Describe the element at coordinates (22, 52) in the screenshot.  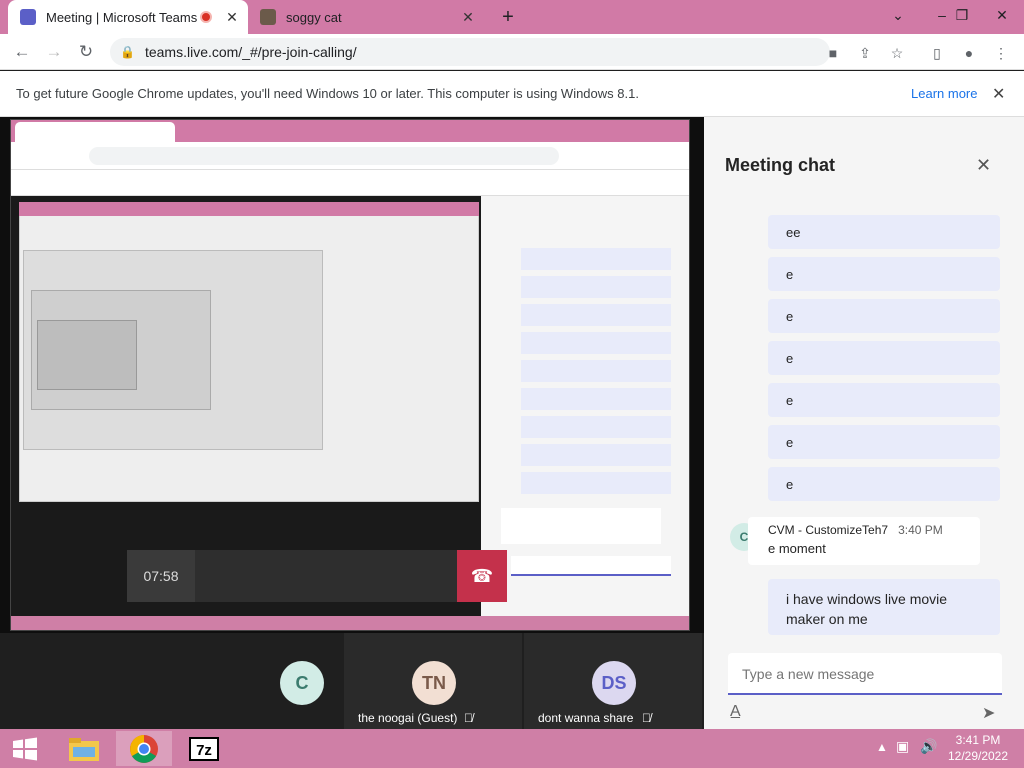
I see `back-icon: ←` at that location.